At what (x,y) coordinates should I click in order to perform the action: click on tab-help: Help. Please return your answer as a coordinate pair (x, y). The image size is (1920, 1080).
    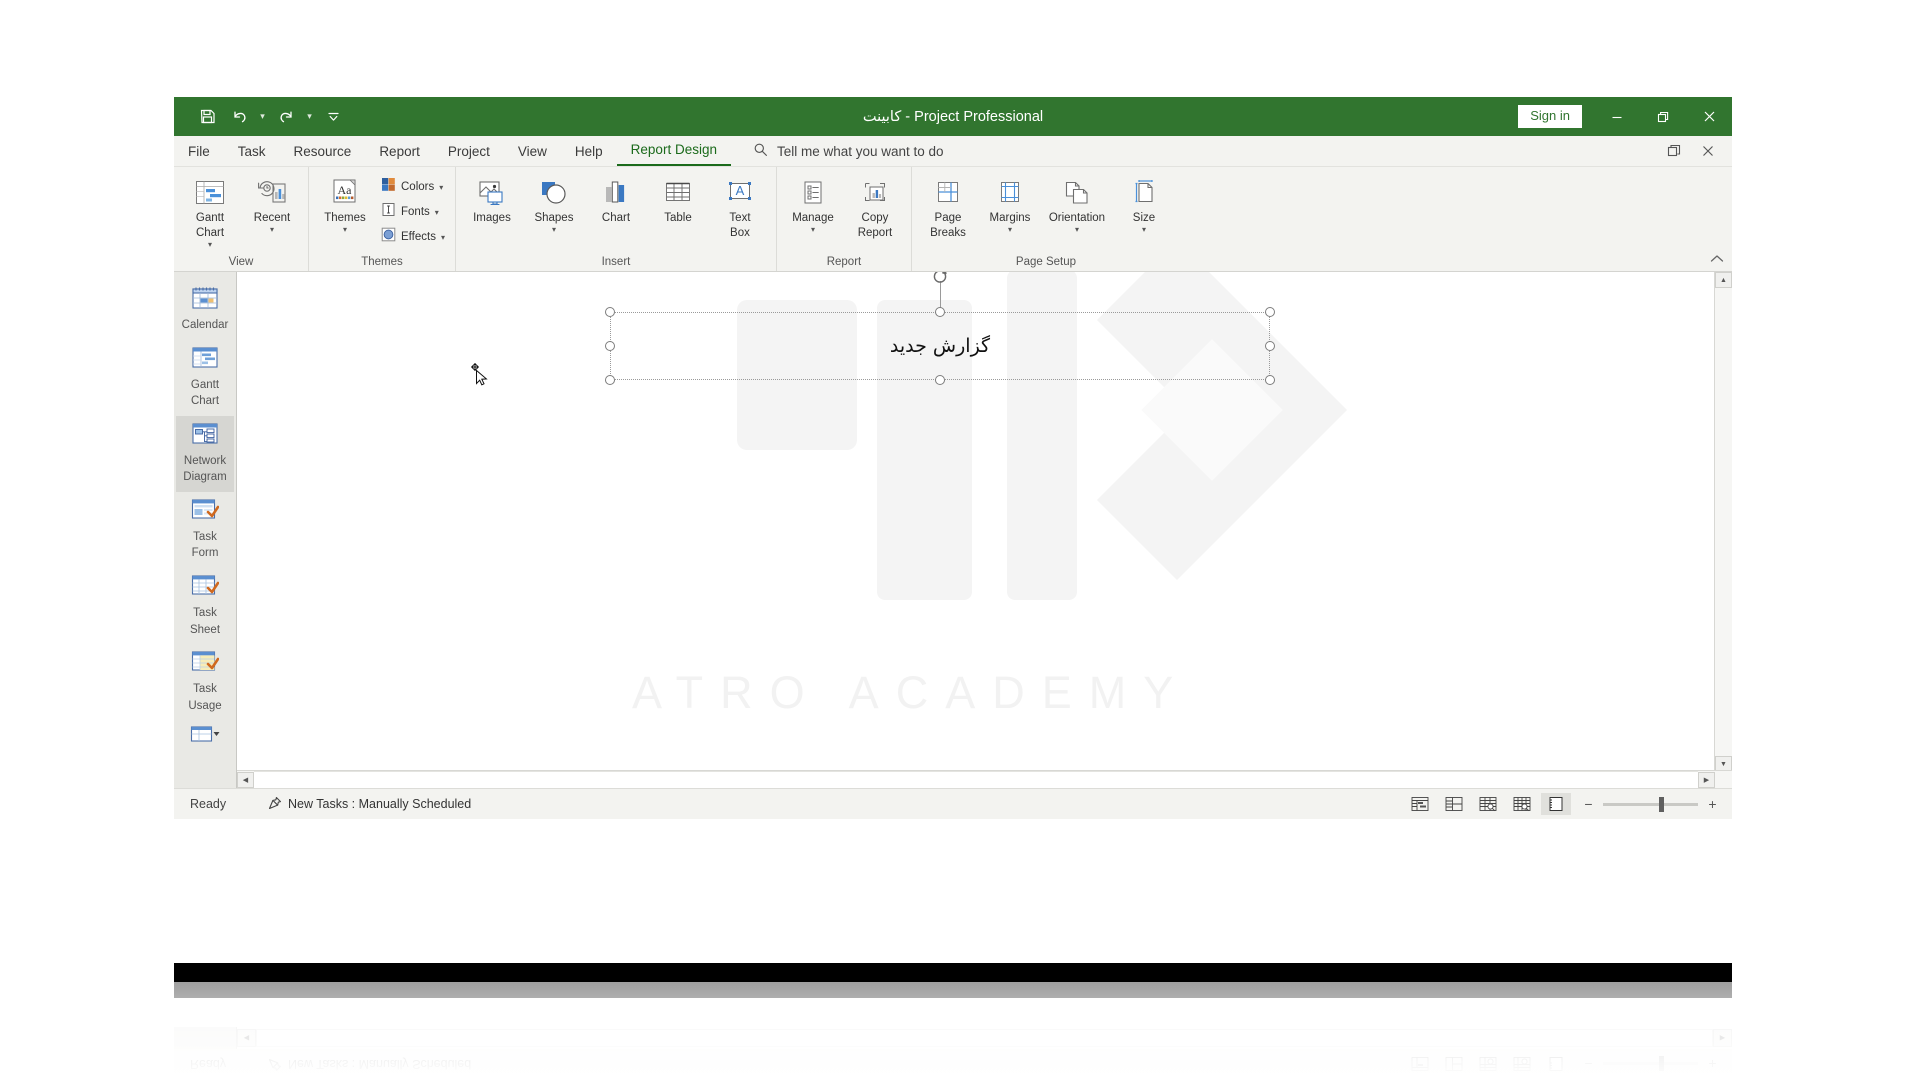
    Looking at the image, I should click on (589, 151).